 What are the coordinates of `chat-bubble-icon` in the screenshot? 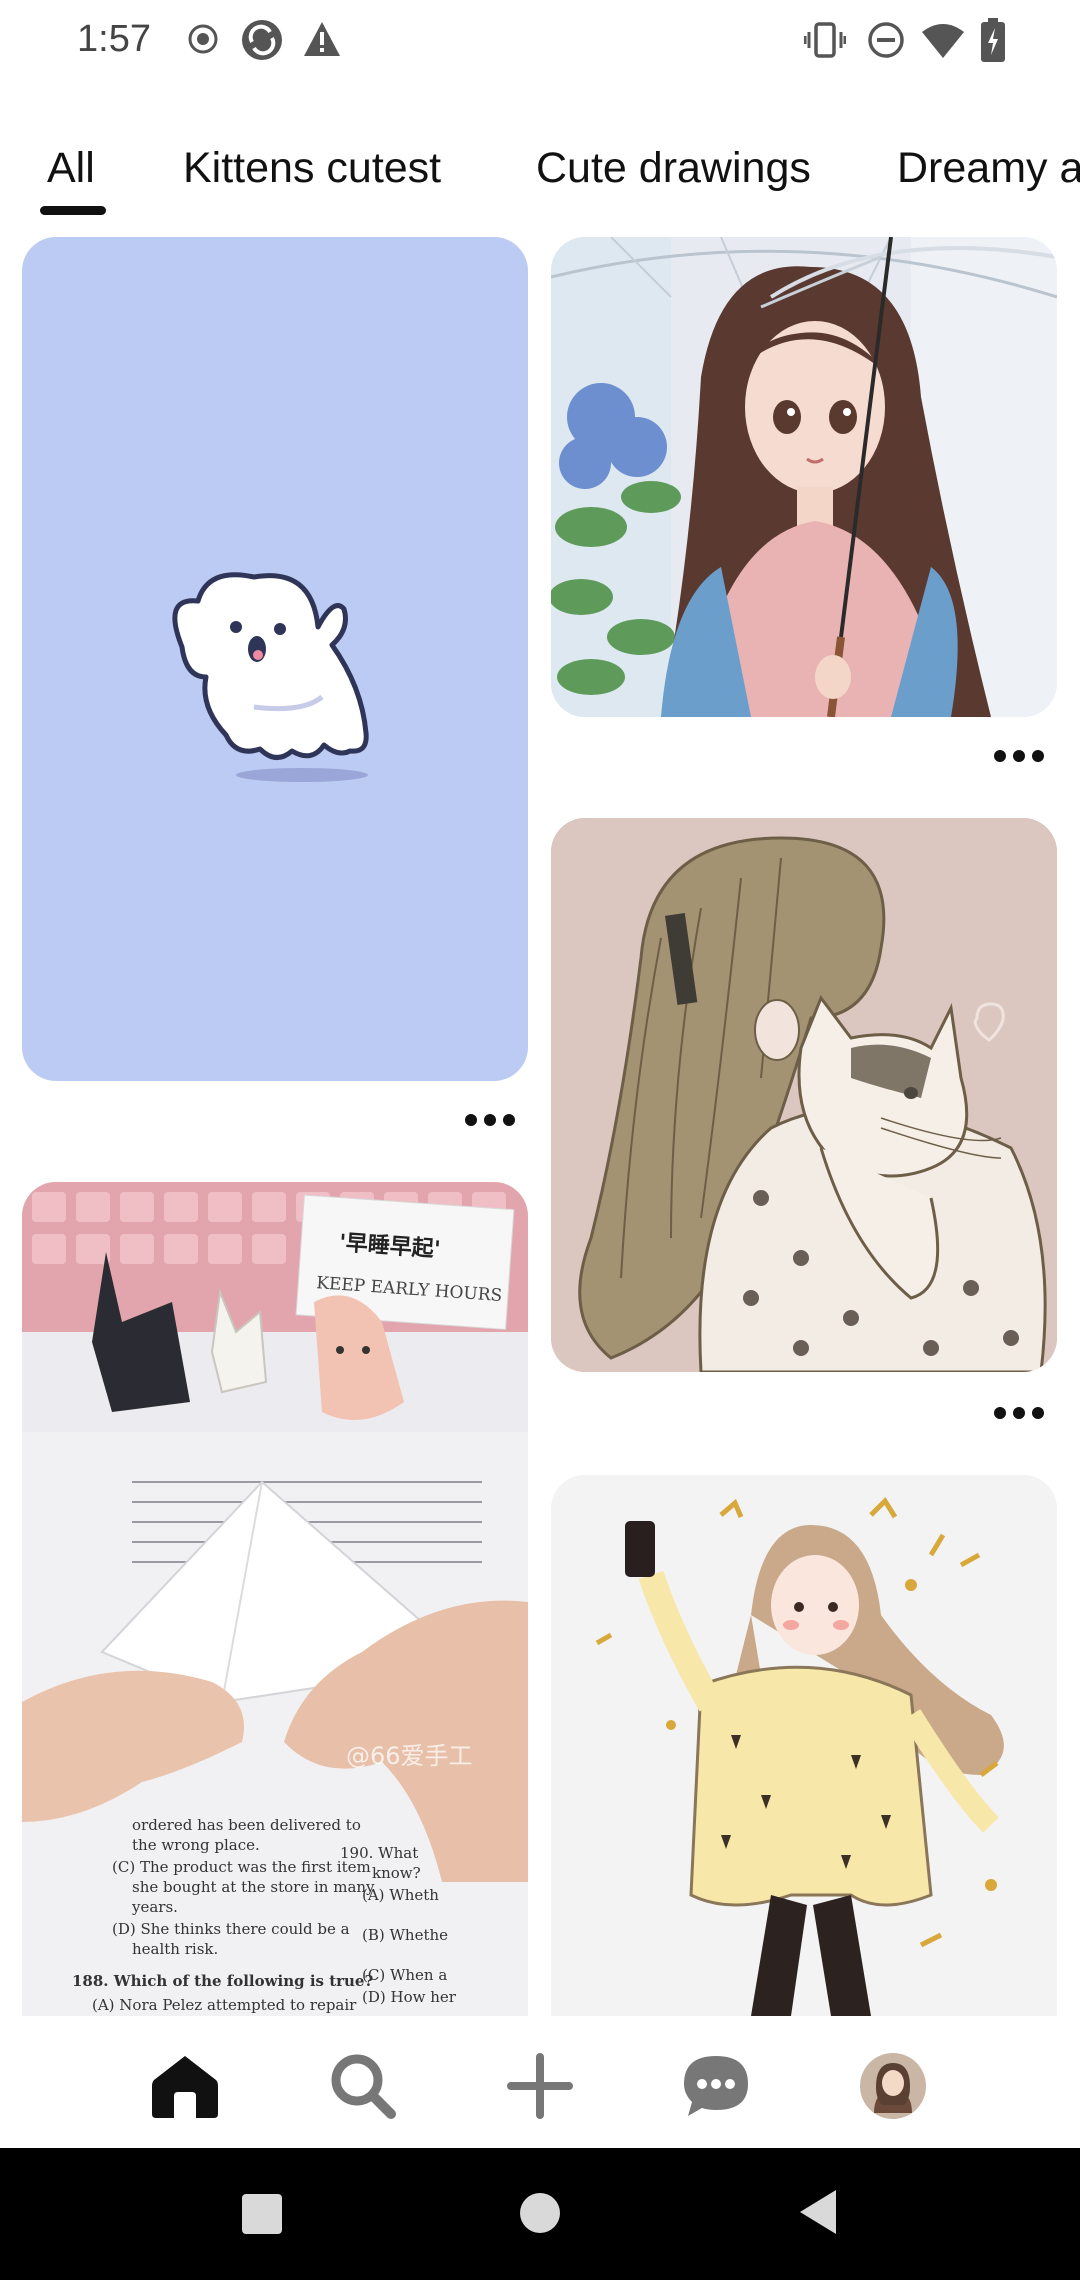 It's located at (716, 2086).